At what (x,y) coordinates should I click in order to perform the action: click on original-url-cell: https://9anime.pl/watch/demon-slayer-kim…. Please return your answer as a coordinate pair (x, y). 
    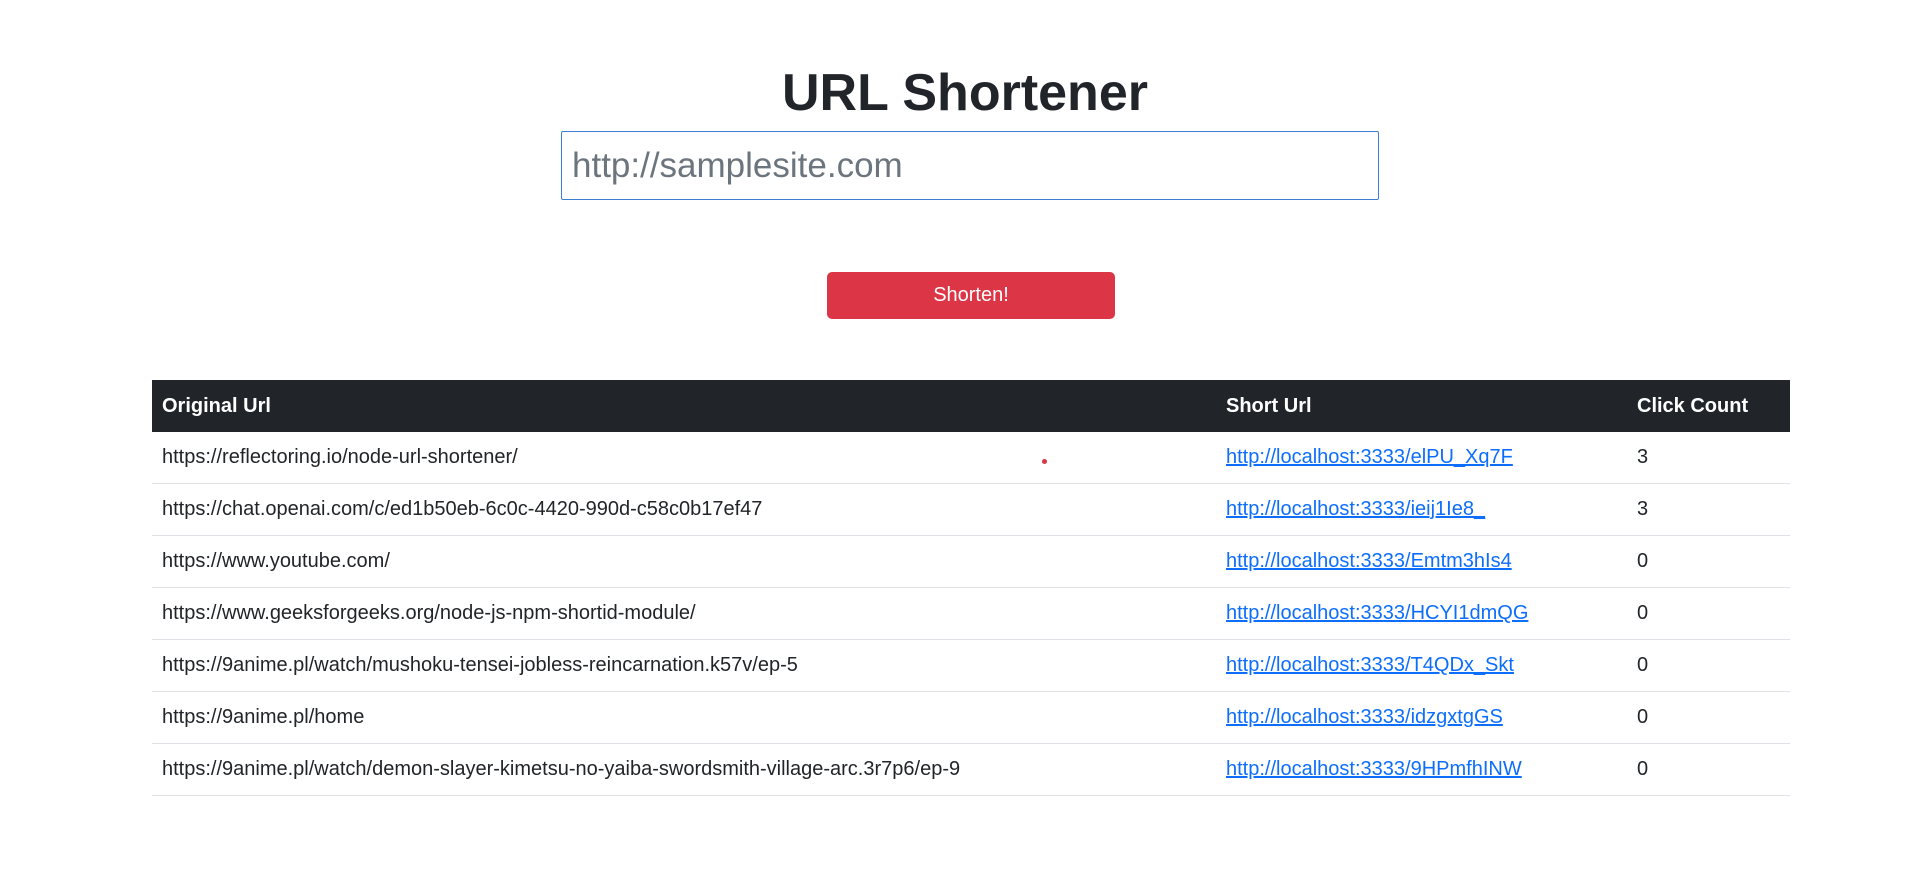
    Looking at the image, I should click on (684, 769).